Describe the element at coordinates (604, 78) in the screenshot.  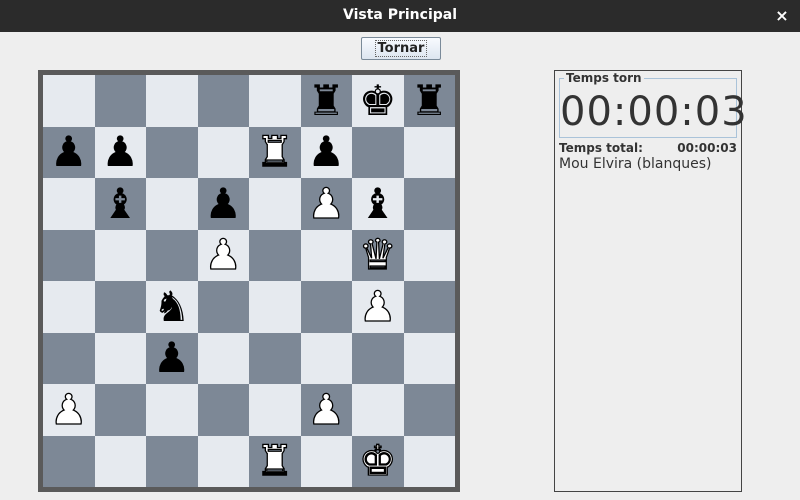
I see `turn-timer-label: Temps torn` at that location.